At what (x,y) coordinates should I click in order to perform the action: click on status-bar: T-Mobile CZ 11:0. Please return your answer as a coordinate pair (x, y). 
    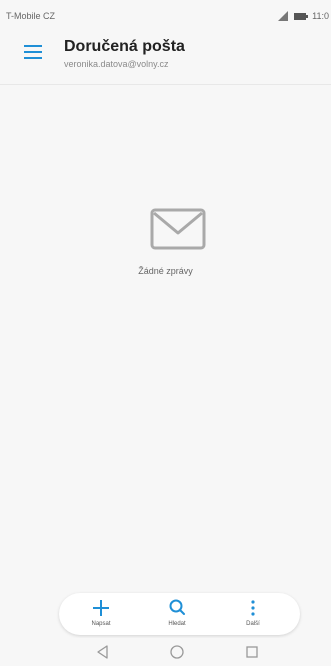
    Looking at the image, I should click on (165, 12).